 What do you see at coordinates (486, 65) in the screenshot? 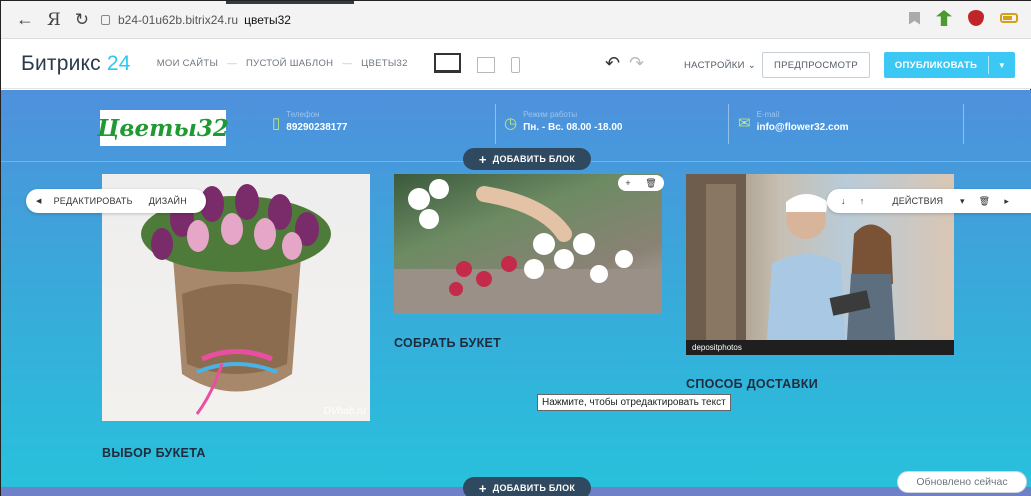
I see `tablet-icon` at bounding box center [486, 65].